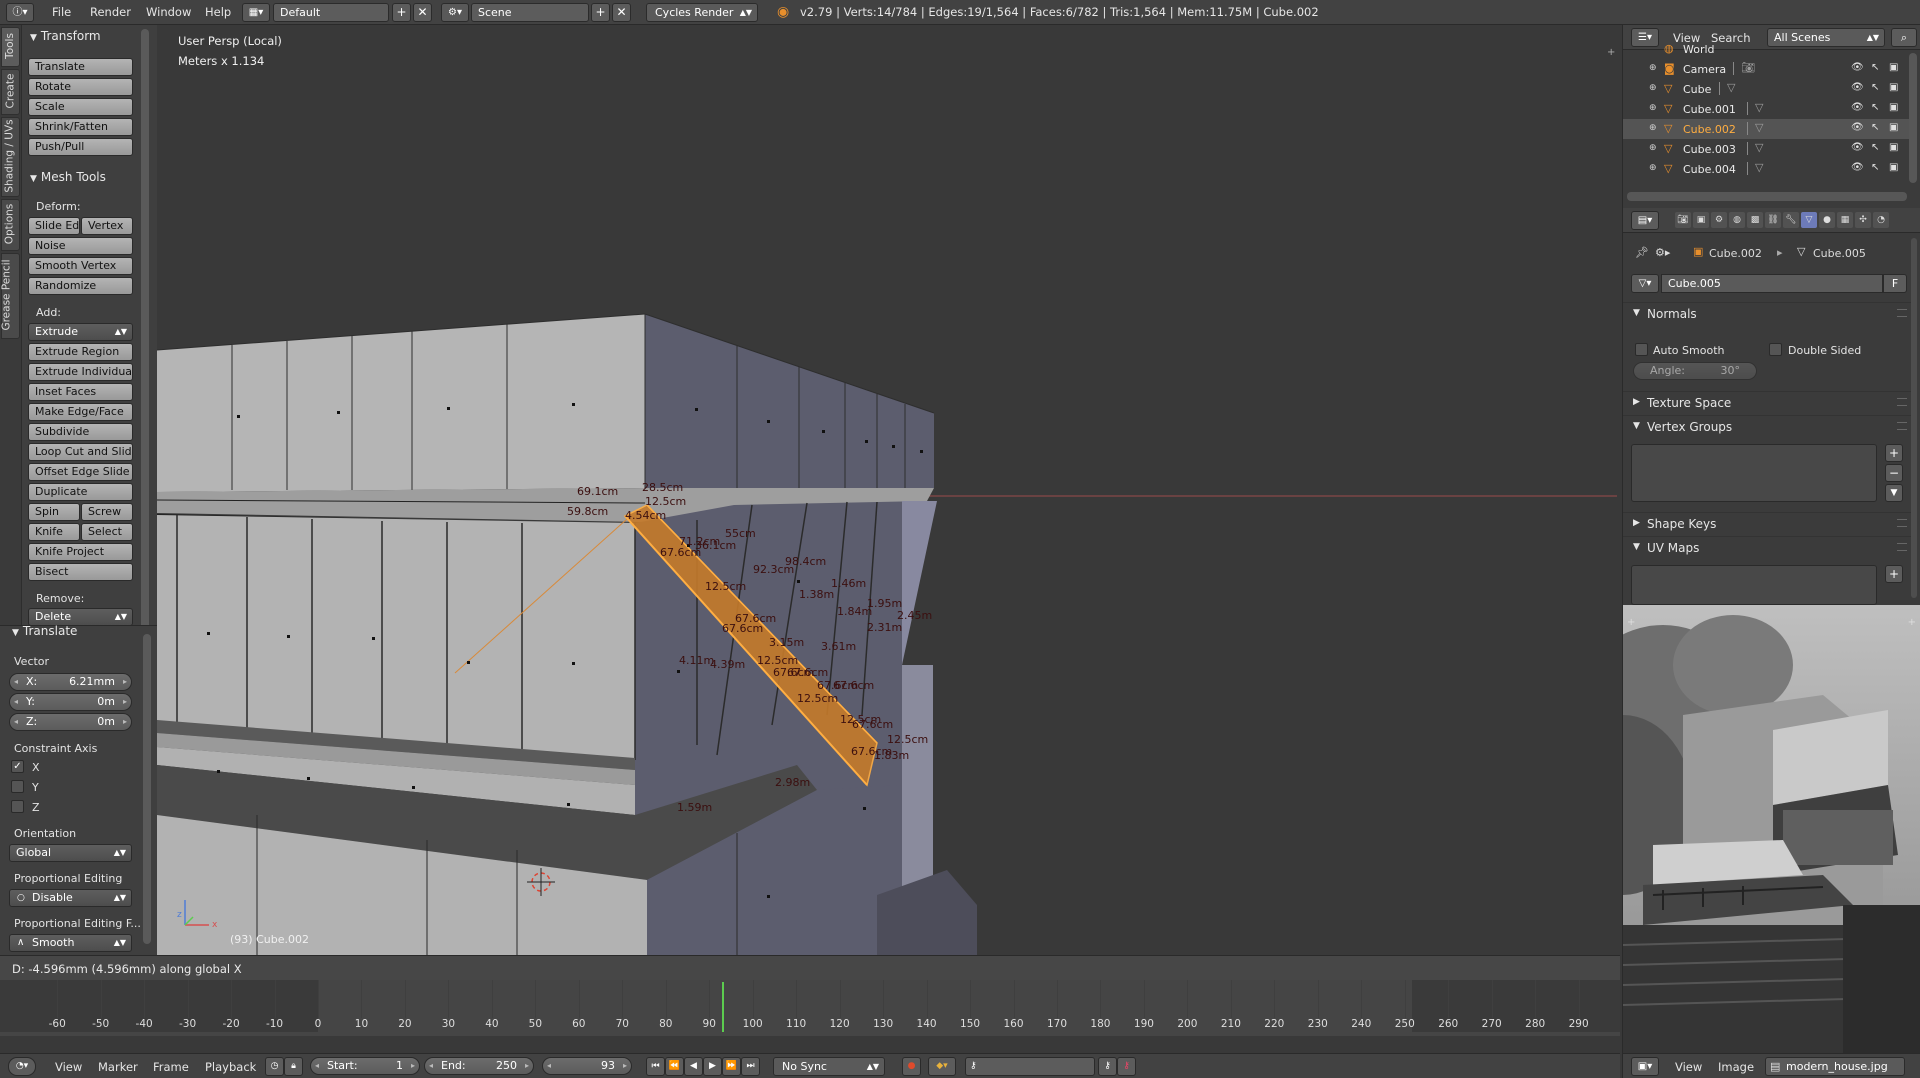 The height and width of the screenshot is (1078, 1920). Describe the element at coordinates (1773, 220) in the screenshot. I see `constraints-tab-icon: ⛓` at that location.